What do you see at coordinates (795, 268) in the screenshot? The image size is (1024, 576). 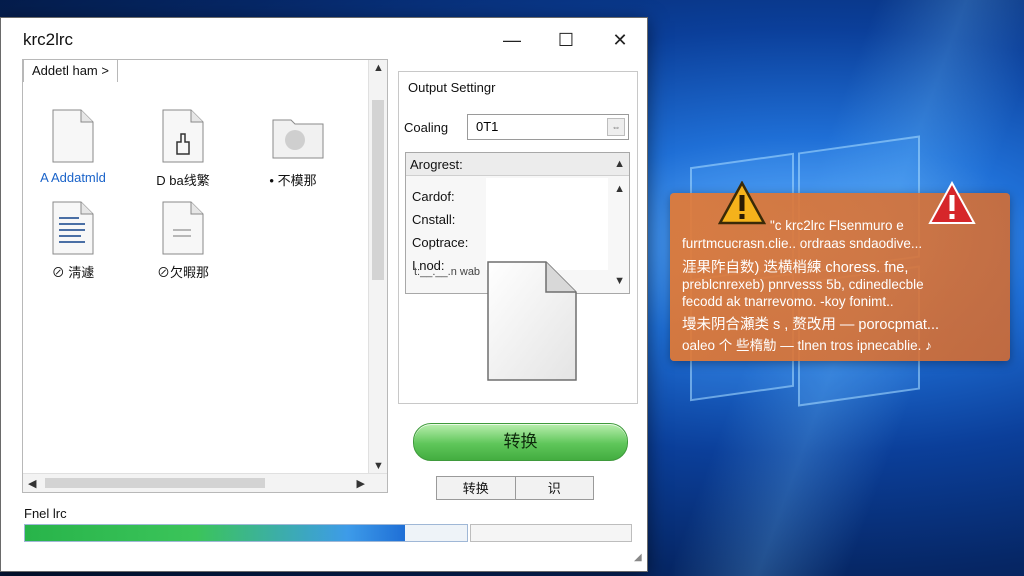 I see `notification-line: 涯果阼自数) 迭横梢練 choress. fne,` at bounding box center [795, 268].